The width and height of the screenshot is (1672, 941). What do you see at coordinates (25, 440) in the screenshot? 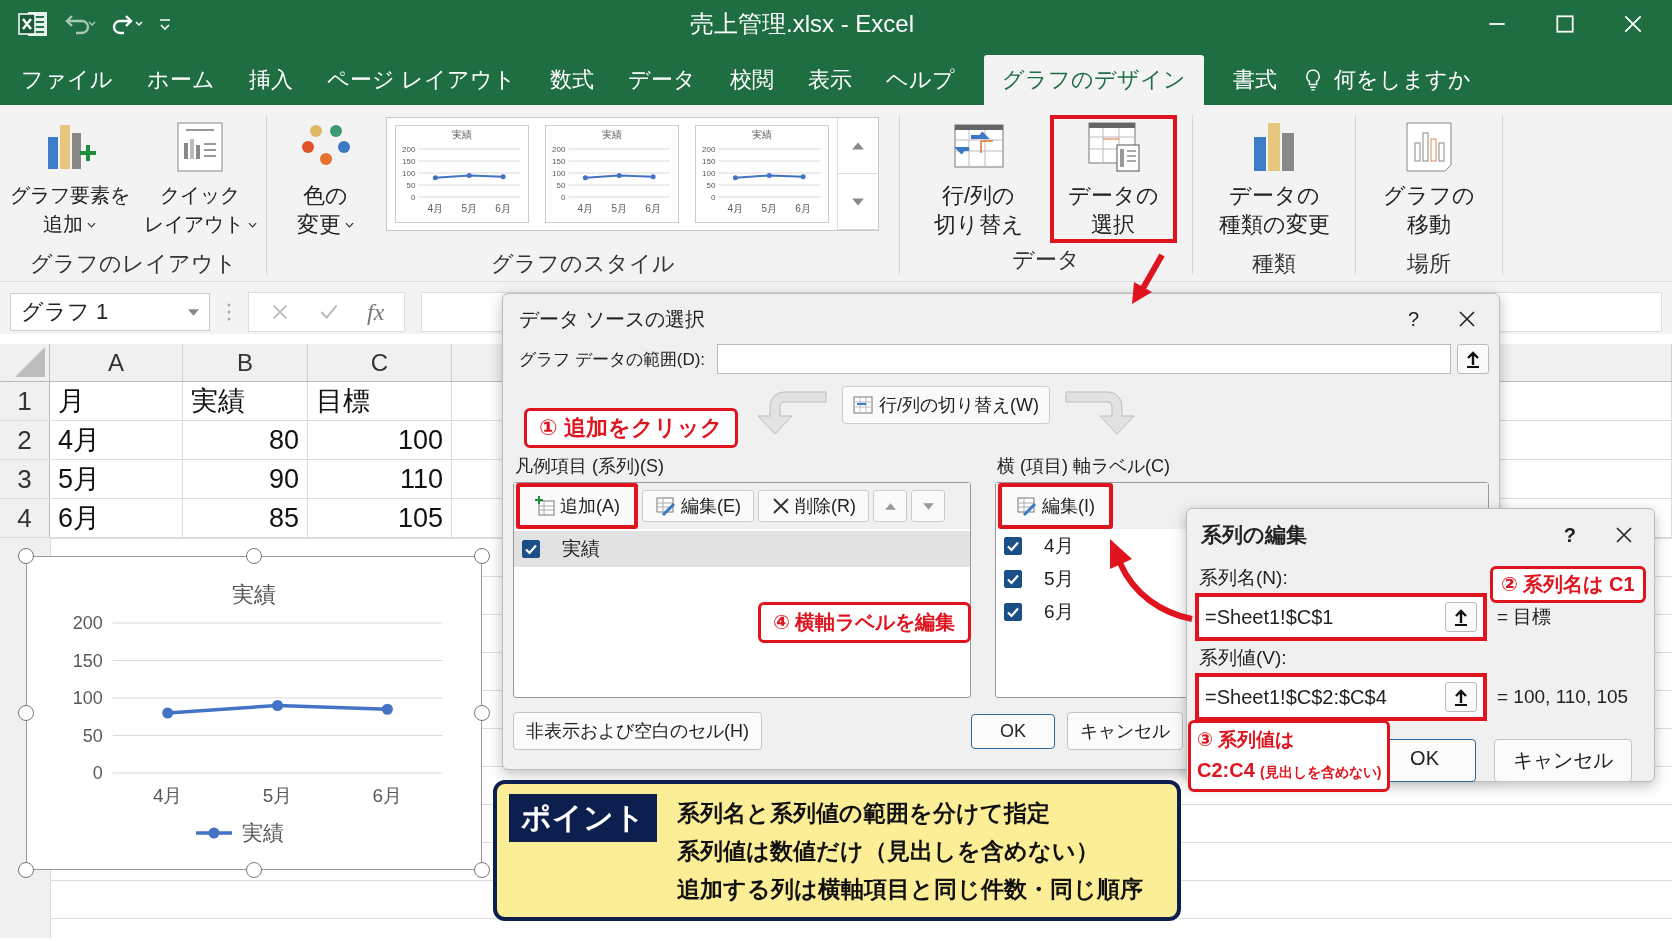
I see `row-header: 2` at bounding box center [25, 440].